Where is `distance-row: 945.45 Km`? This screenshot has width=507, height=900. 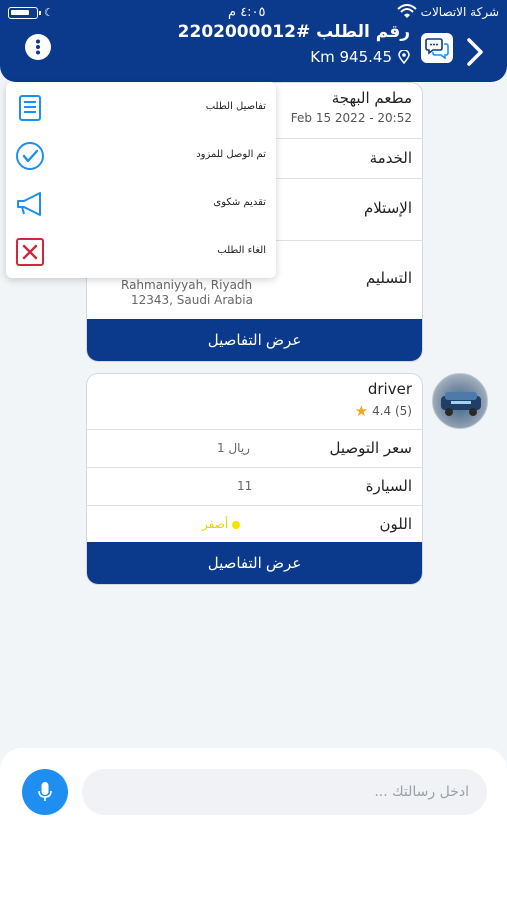 distance-row: 945.45 Km is located at coordinates (360, 57).